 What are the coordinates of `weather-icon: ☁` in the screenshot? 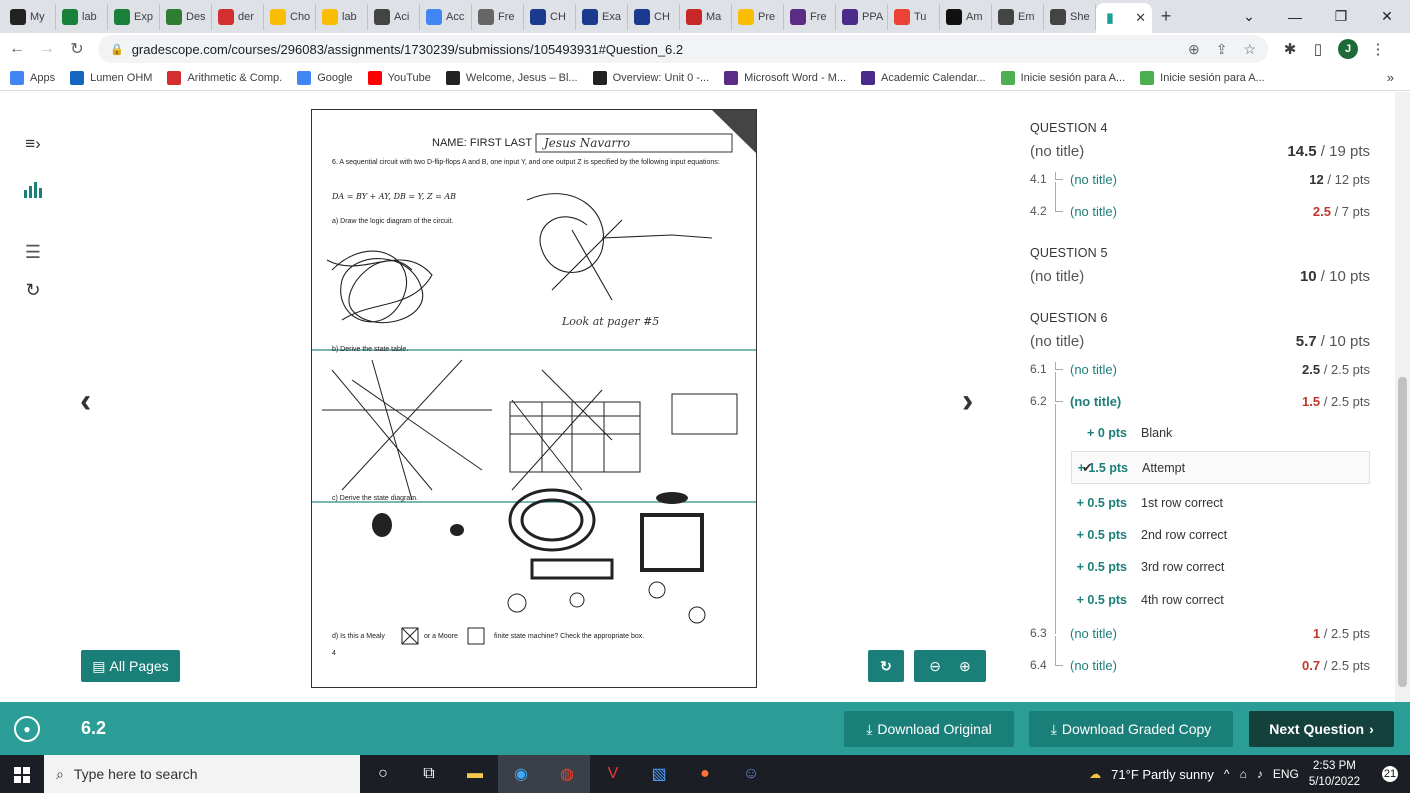 It's located at (1095, 774).